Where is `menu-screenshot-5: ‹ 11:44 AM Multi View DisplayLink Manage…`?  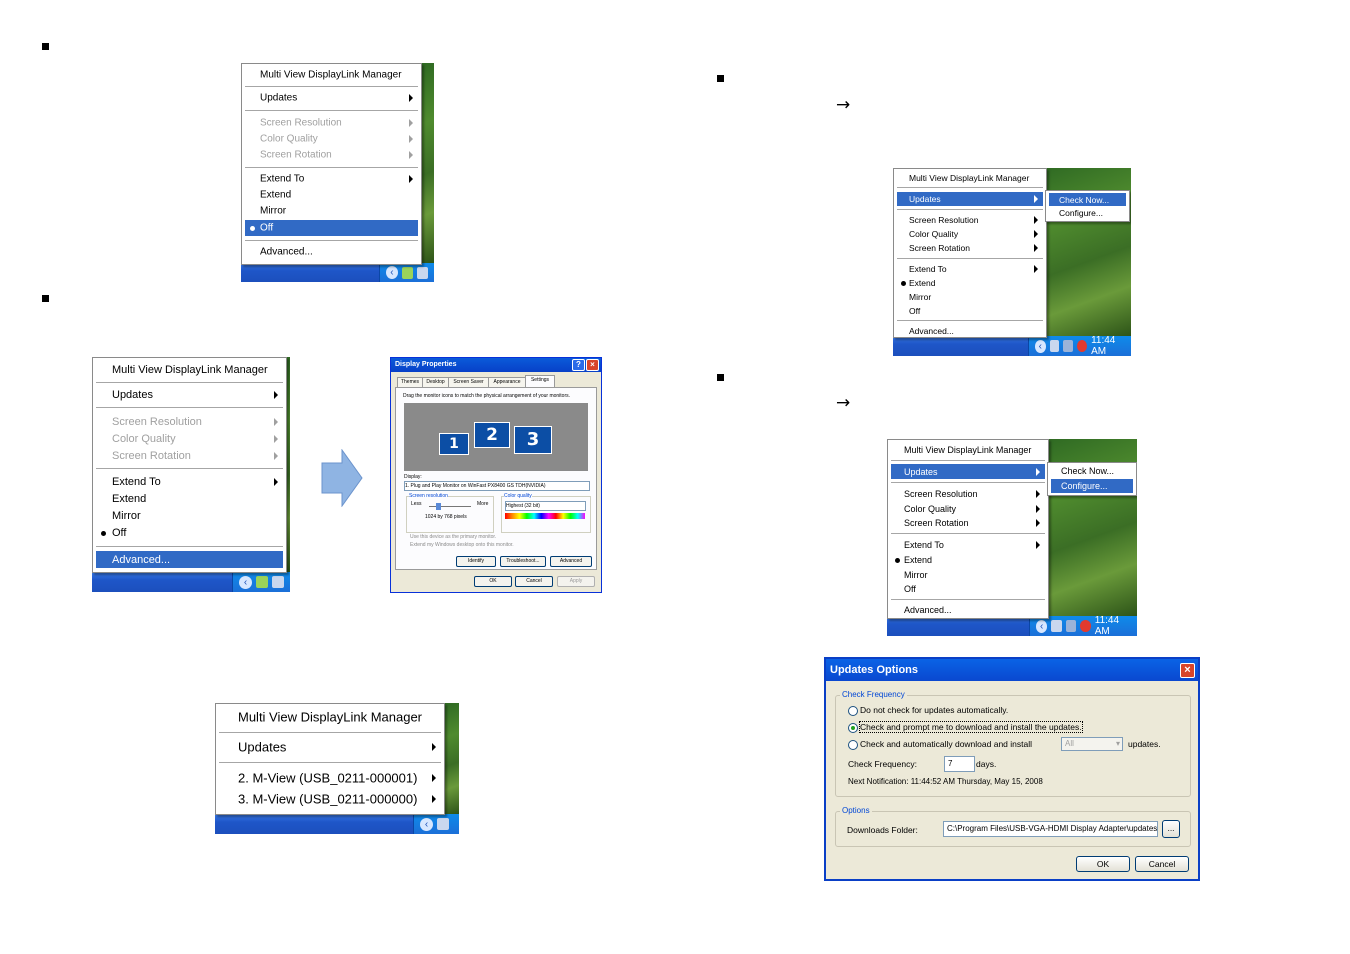 menu-screenshot-5: ‹ 11:44 AM Multi View DisplayLink Manage… is located at coordinates (1012, 537).